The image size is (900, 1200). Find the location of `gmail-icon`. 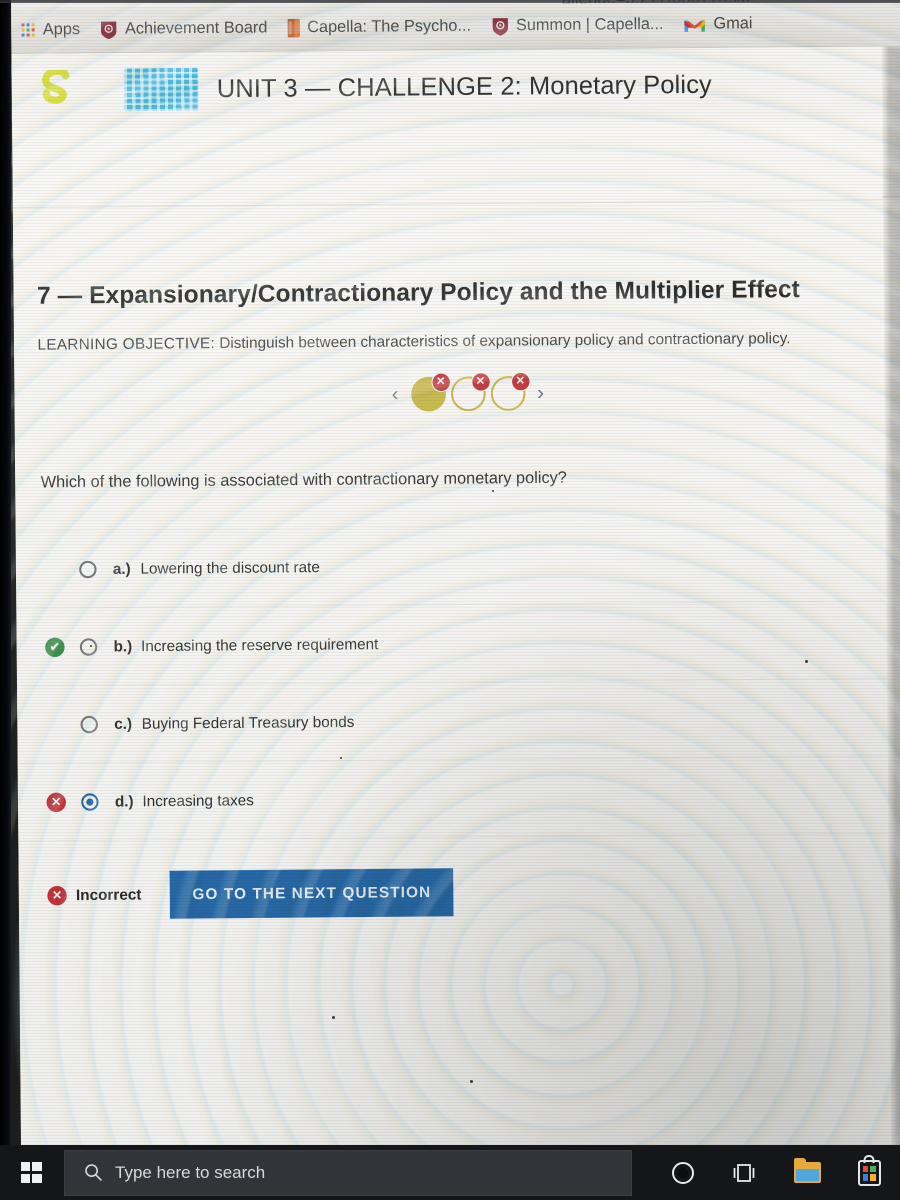

gmail-icon is located at coordinates (695, 24).